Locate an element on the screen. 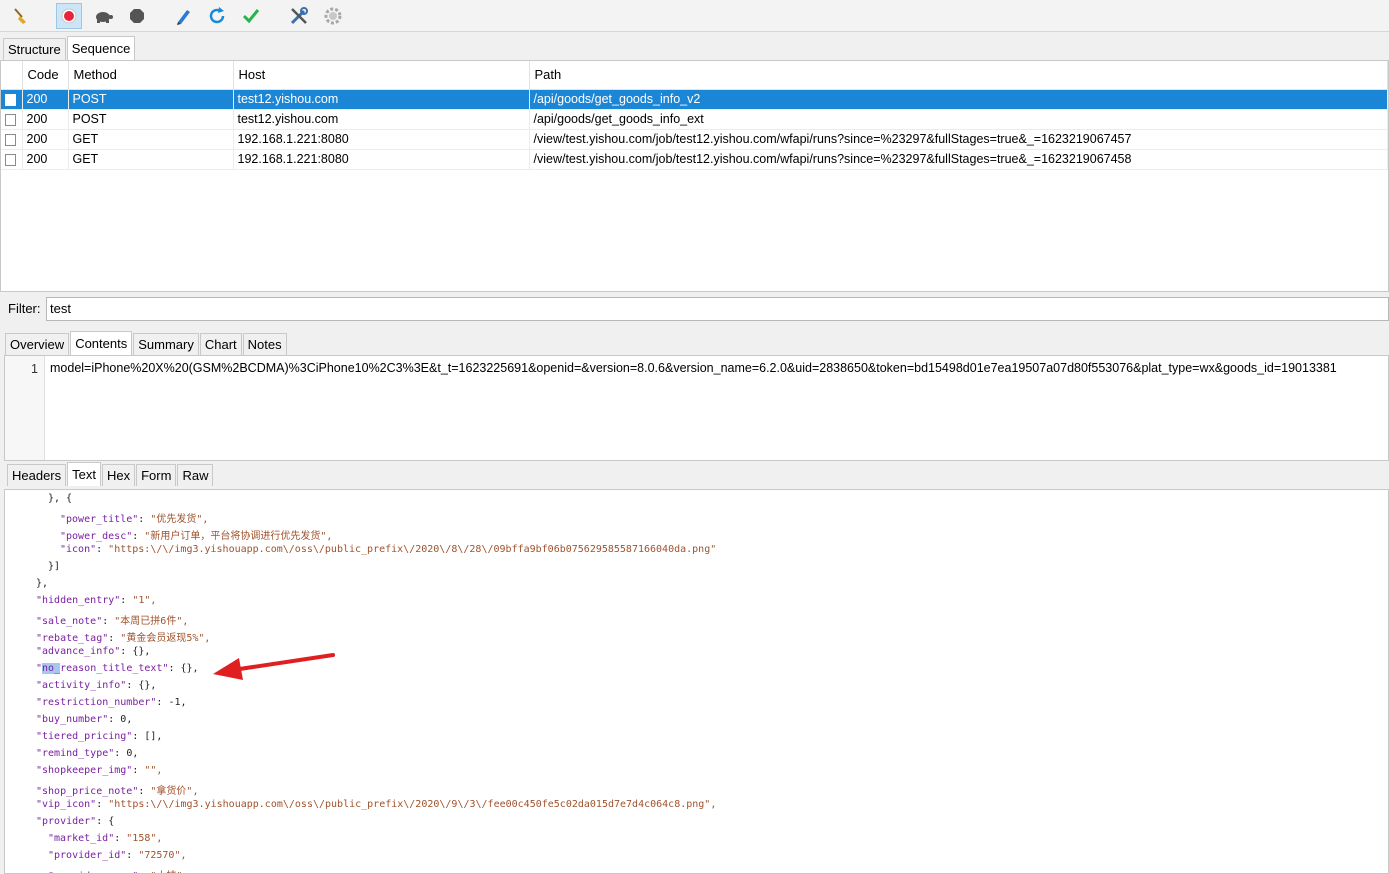  tab-text: Text is located at coordinates (84, 474).